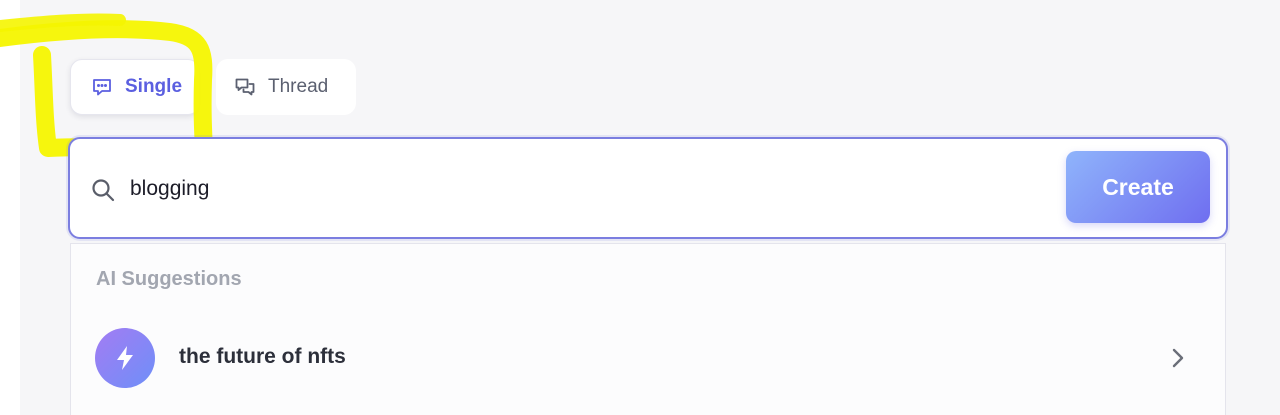 This screenshot has width=1280, height=415. I want to click on tab-single-label: Single, so click(154, 86).